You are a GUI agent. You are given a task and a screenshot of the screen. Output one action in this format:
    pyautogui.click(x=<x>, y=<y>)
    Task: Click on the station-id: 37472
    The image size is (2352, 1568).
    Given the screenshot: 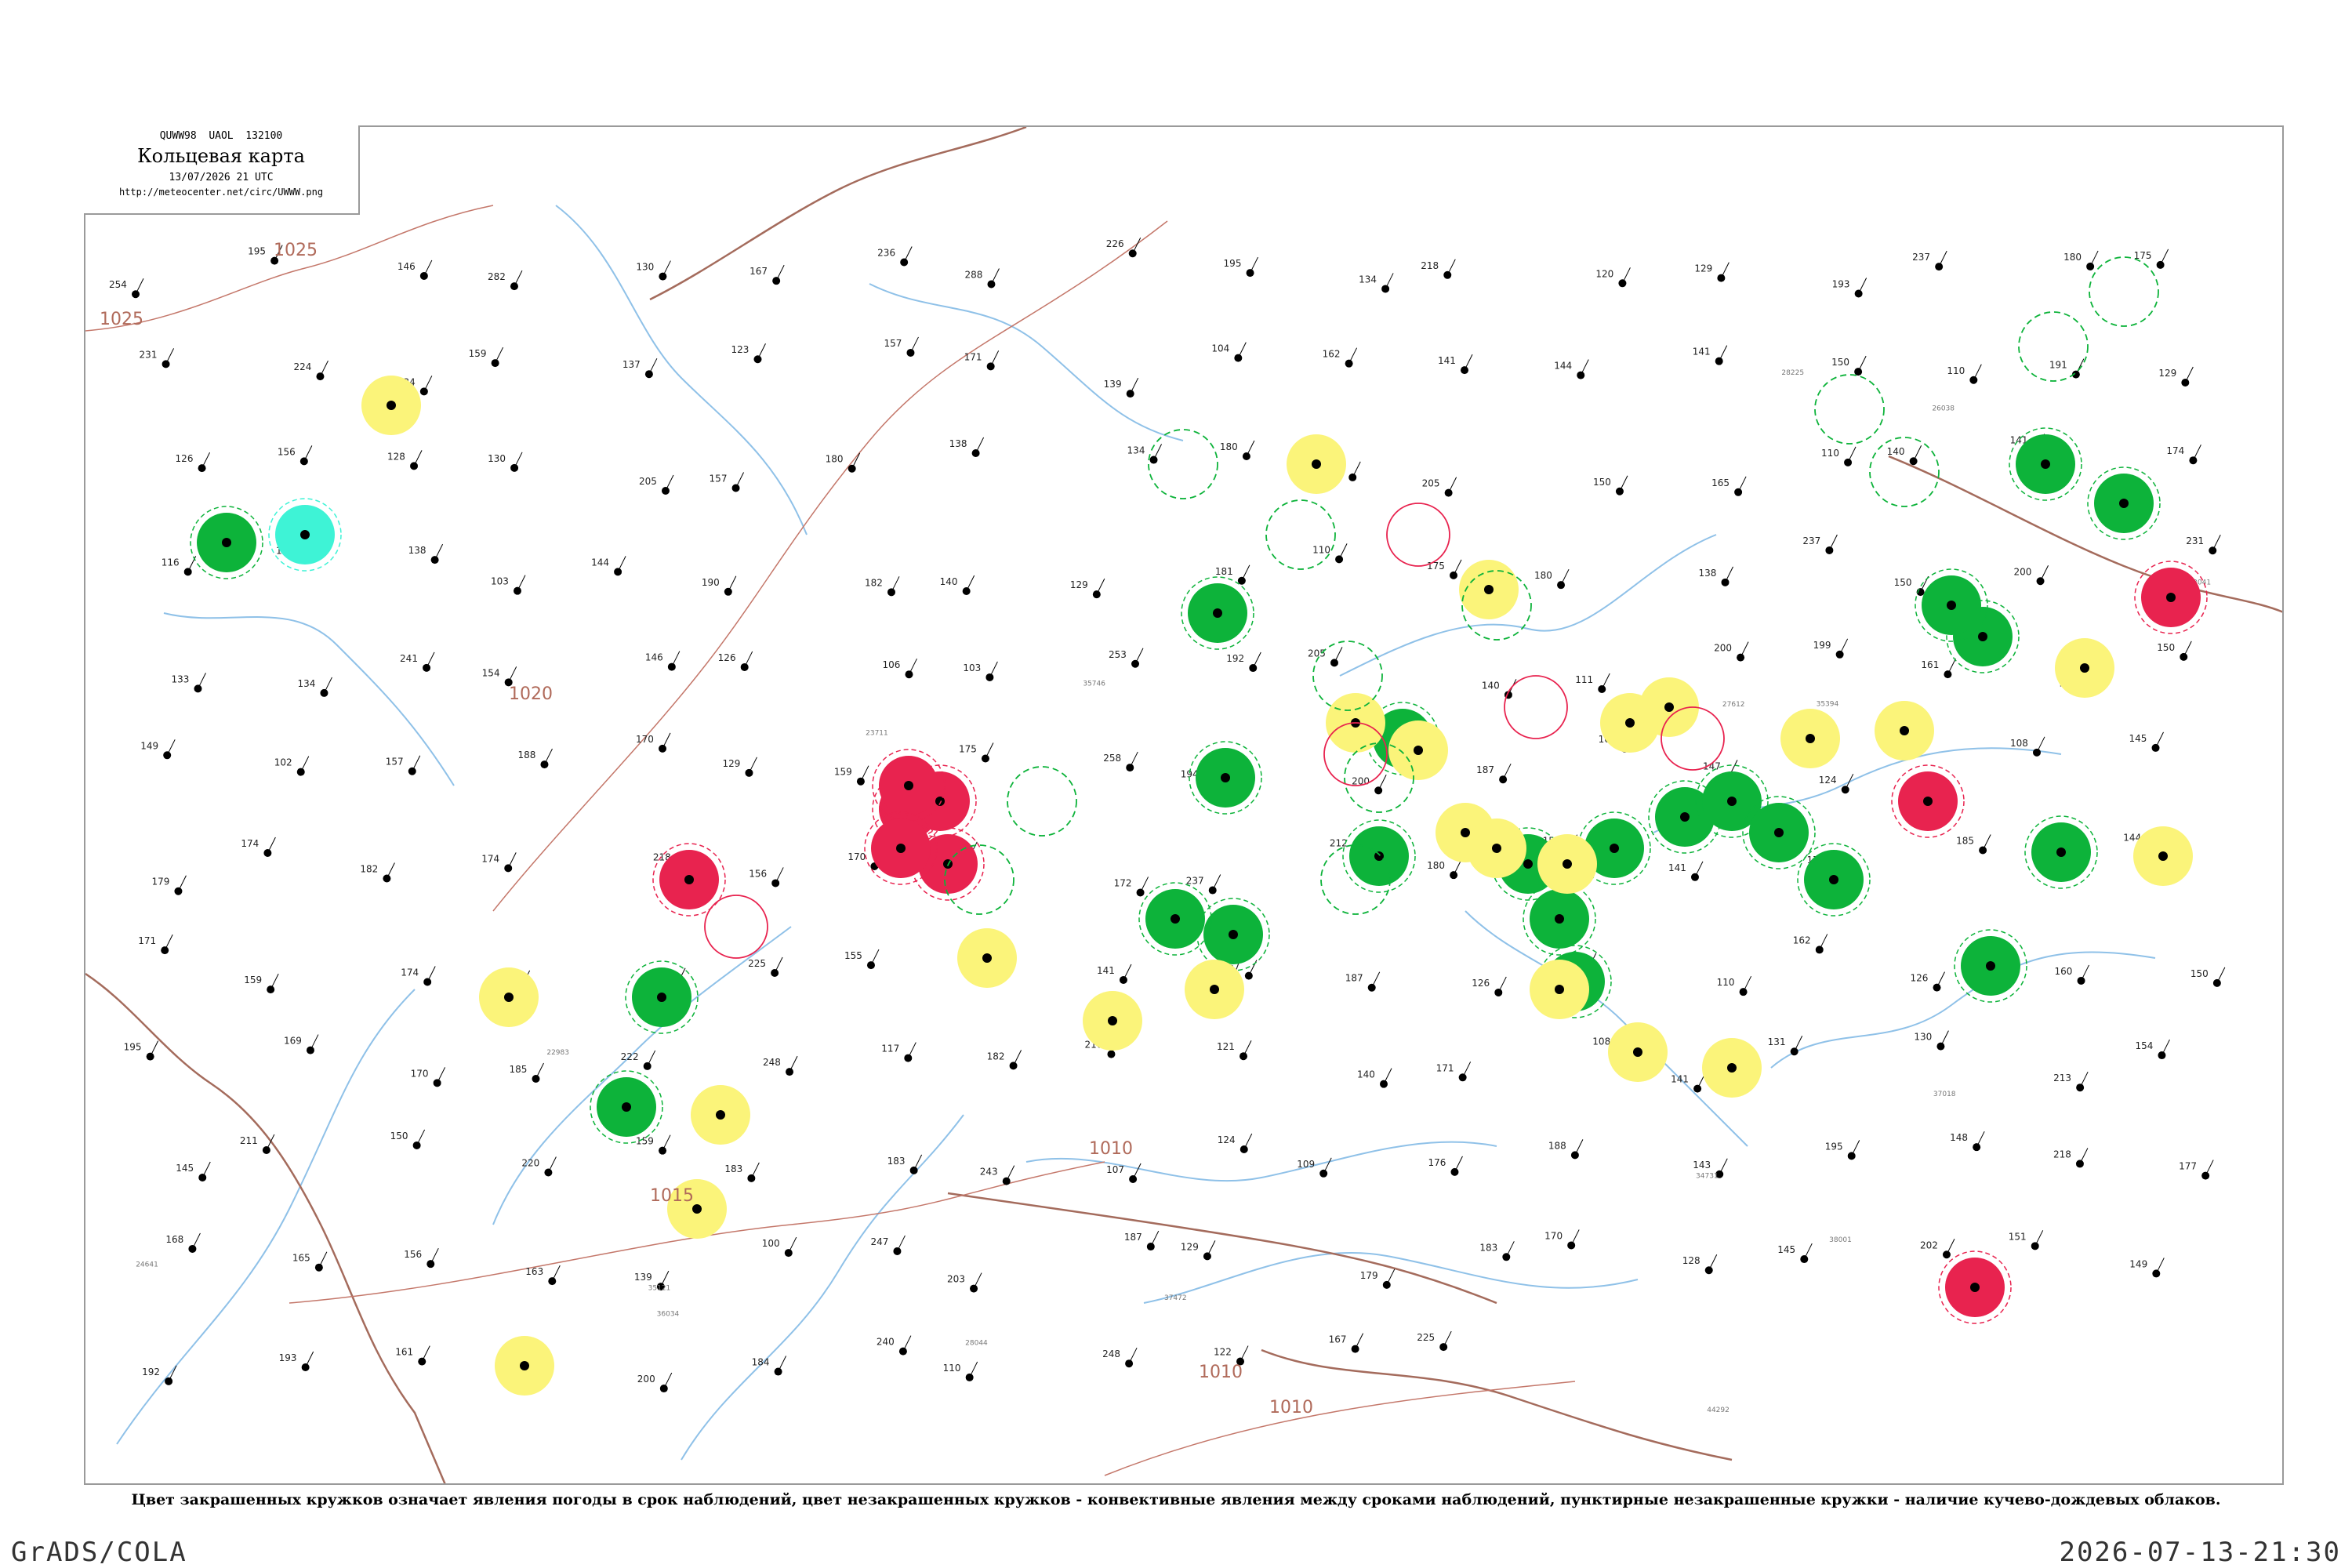 What is the action you would take?
    pyautogui.click(x=1175, y=1298)
    